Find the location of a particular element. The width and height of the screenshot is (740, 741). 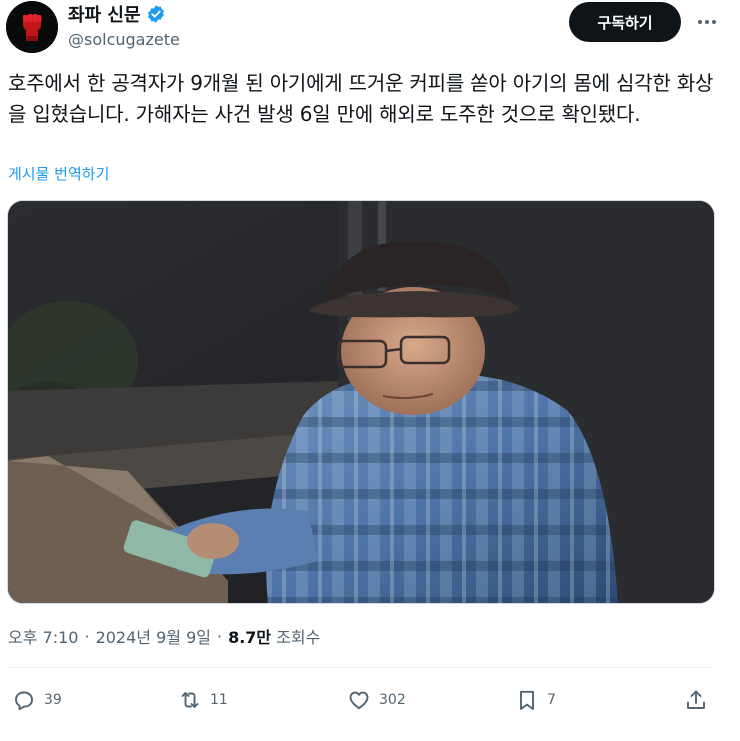

views-label: 조회수 is located at coordinates (298, 637).